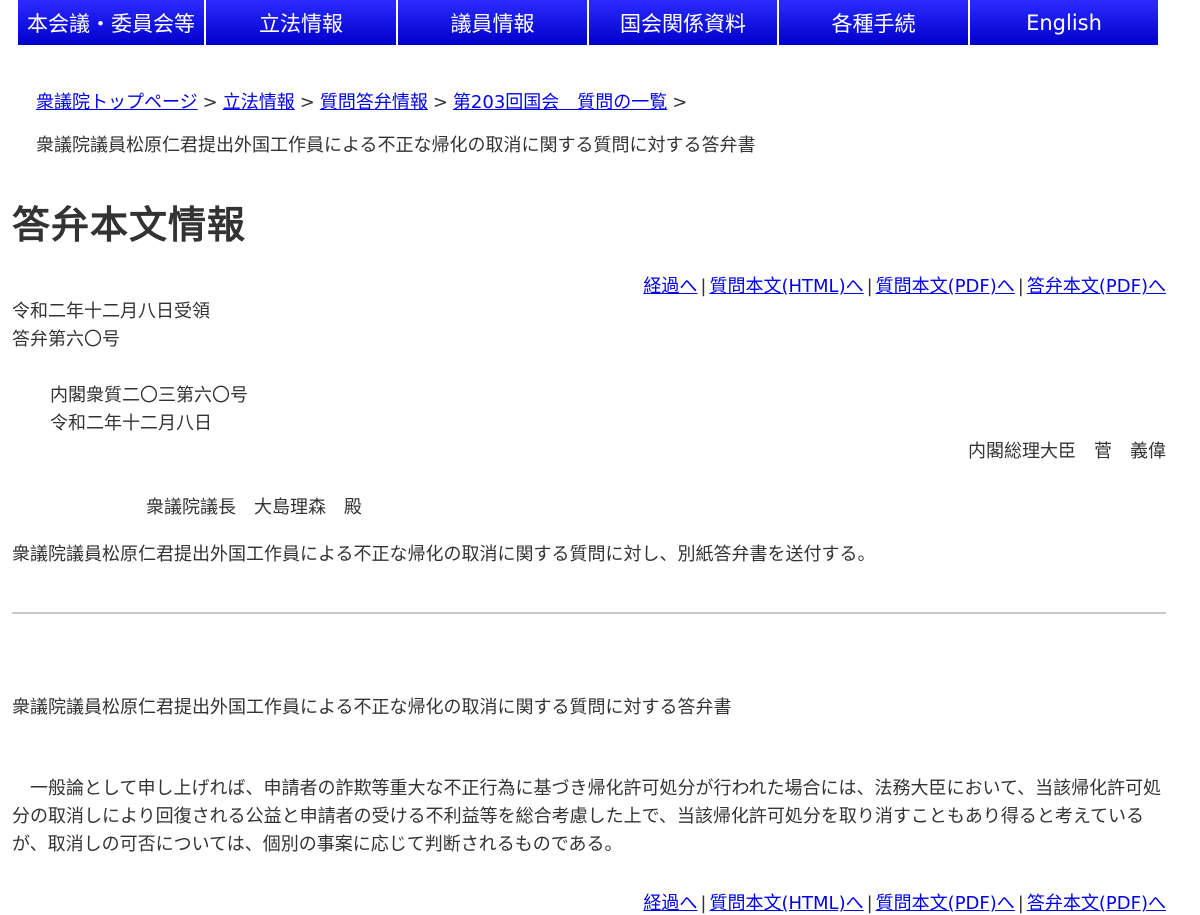 The height and width of the screenshot is (915, 1200). What do you see at coordinates (684, 22) in the screenshot?
I see `nav-diet-materials: 国会関係資料` at bounding box center [684, 22].